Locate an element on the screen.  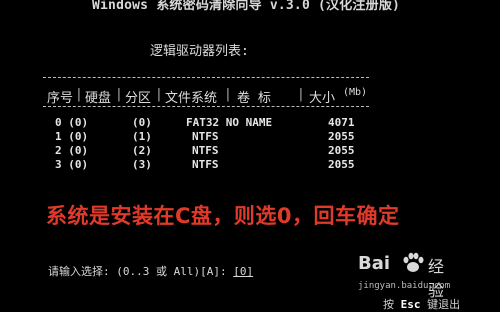
col-header-partition: 分区 is located at coordinates (138, 98).